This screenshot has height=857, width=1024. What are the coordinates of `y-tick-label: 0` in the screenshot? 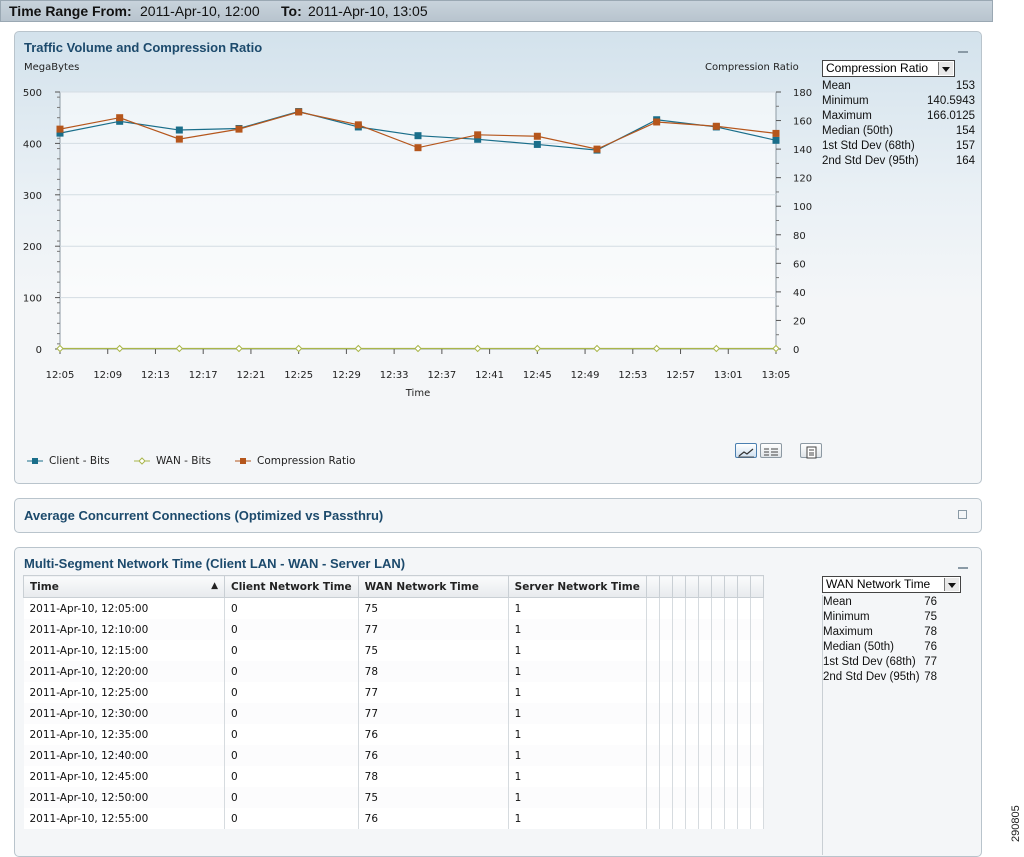 It's located at (39, 350).